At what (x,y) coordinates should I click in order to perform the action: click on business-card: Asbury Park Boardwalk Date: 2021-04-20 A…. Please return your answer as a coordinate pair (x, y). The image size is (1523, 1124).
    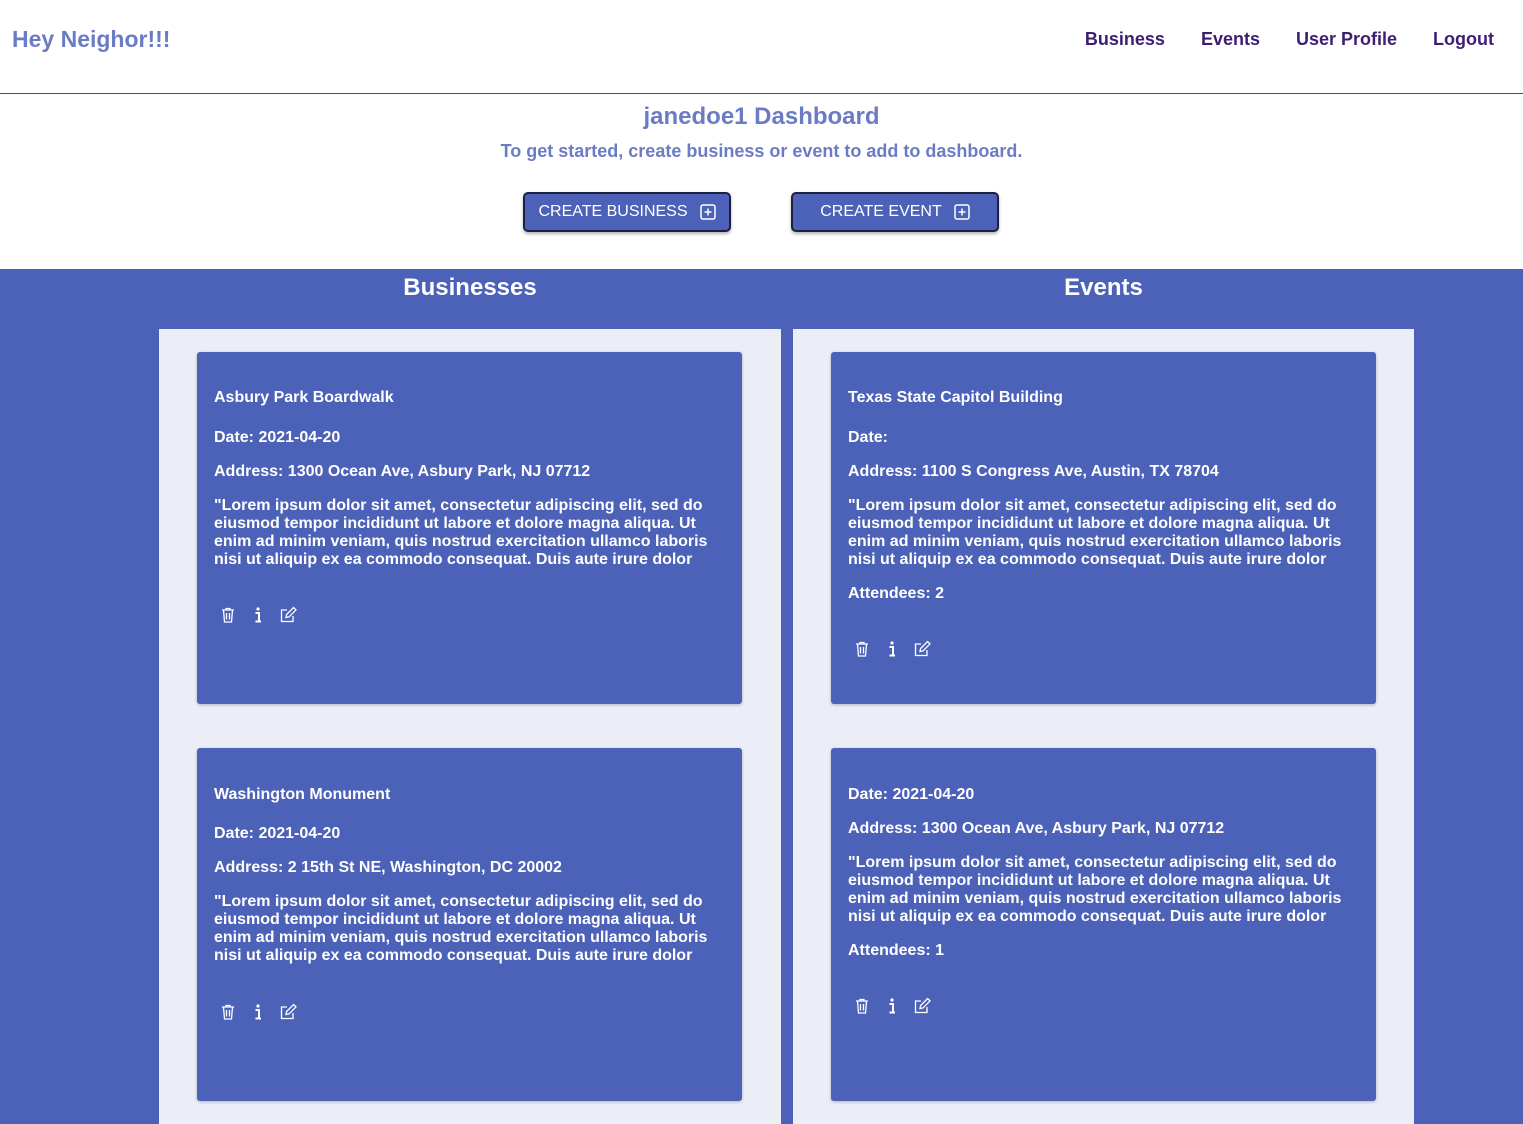
    Looking at the image, I should click on (469, 528).